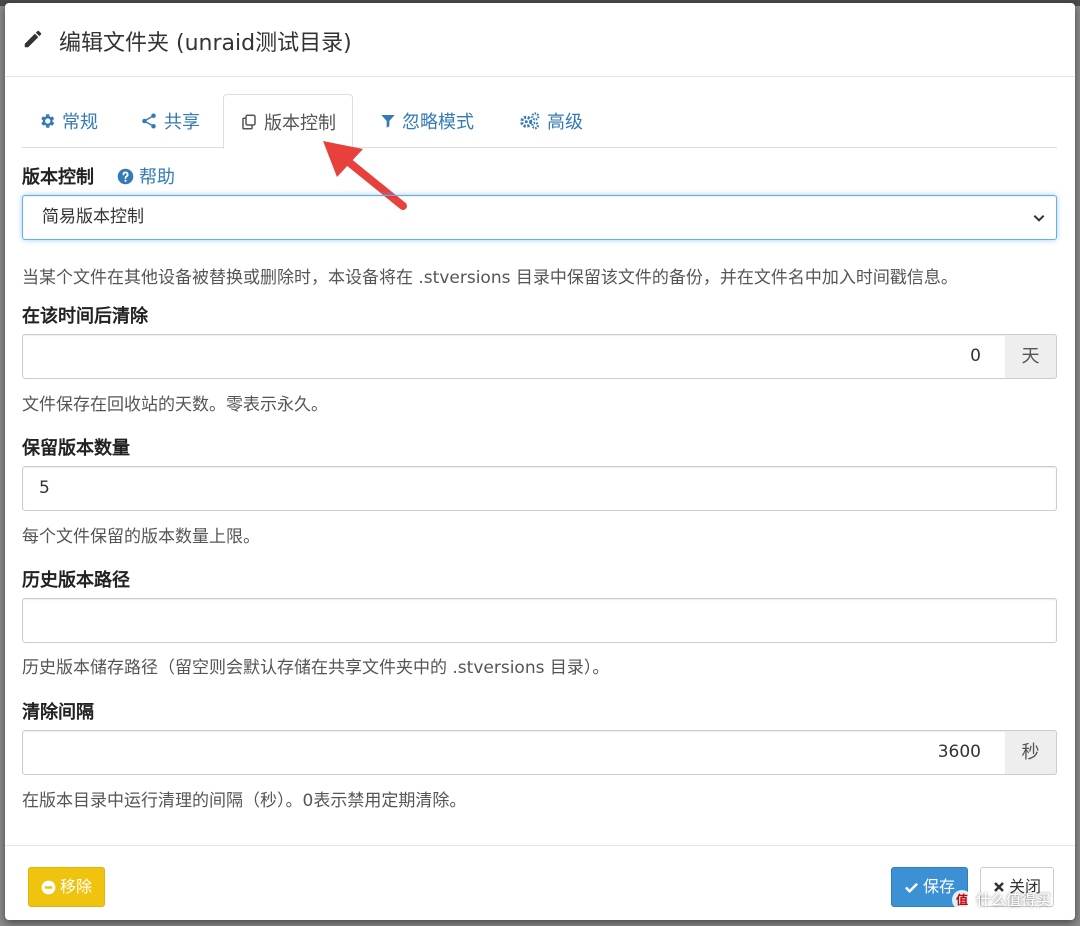 The width and height of the screenshot is (1080, 926). What do you see at coordinates (182, 122) in the screenshot?
I see `tab-label: 共享` at bounding box center [182, 122].